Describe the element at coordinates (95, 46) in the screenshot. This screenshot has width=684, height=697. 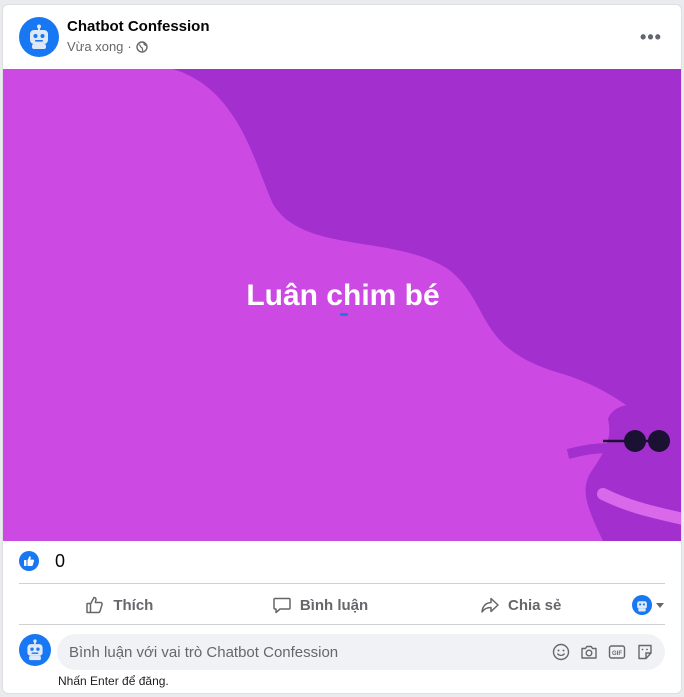
I see `post-time: Vừa xong` at that location.